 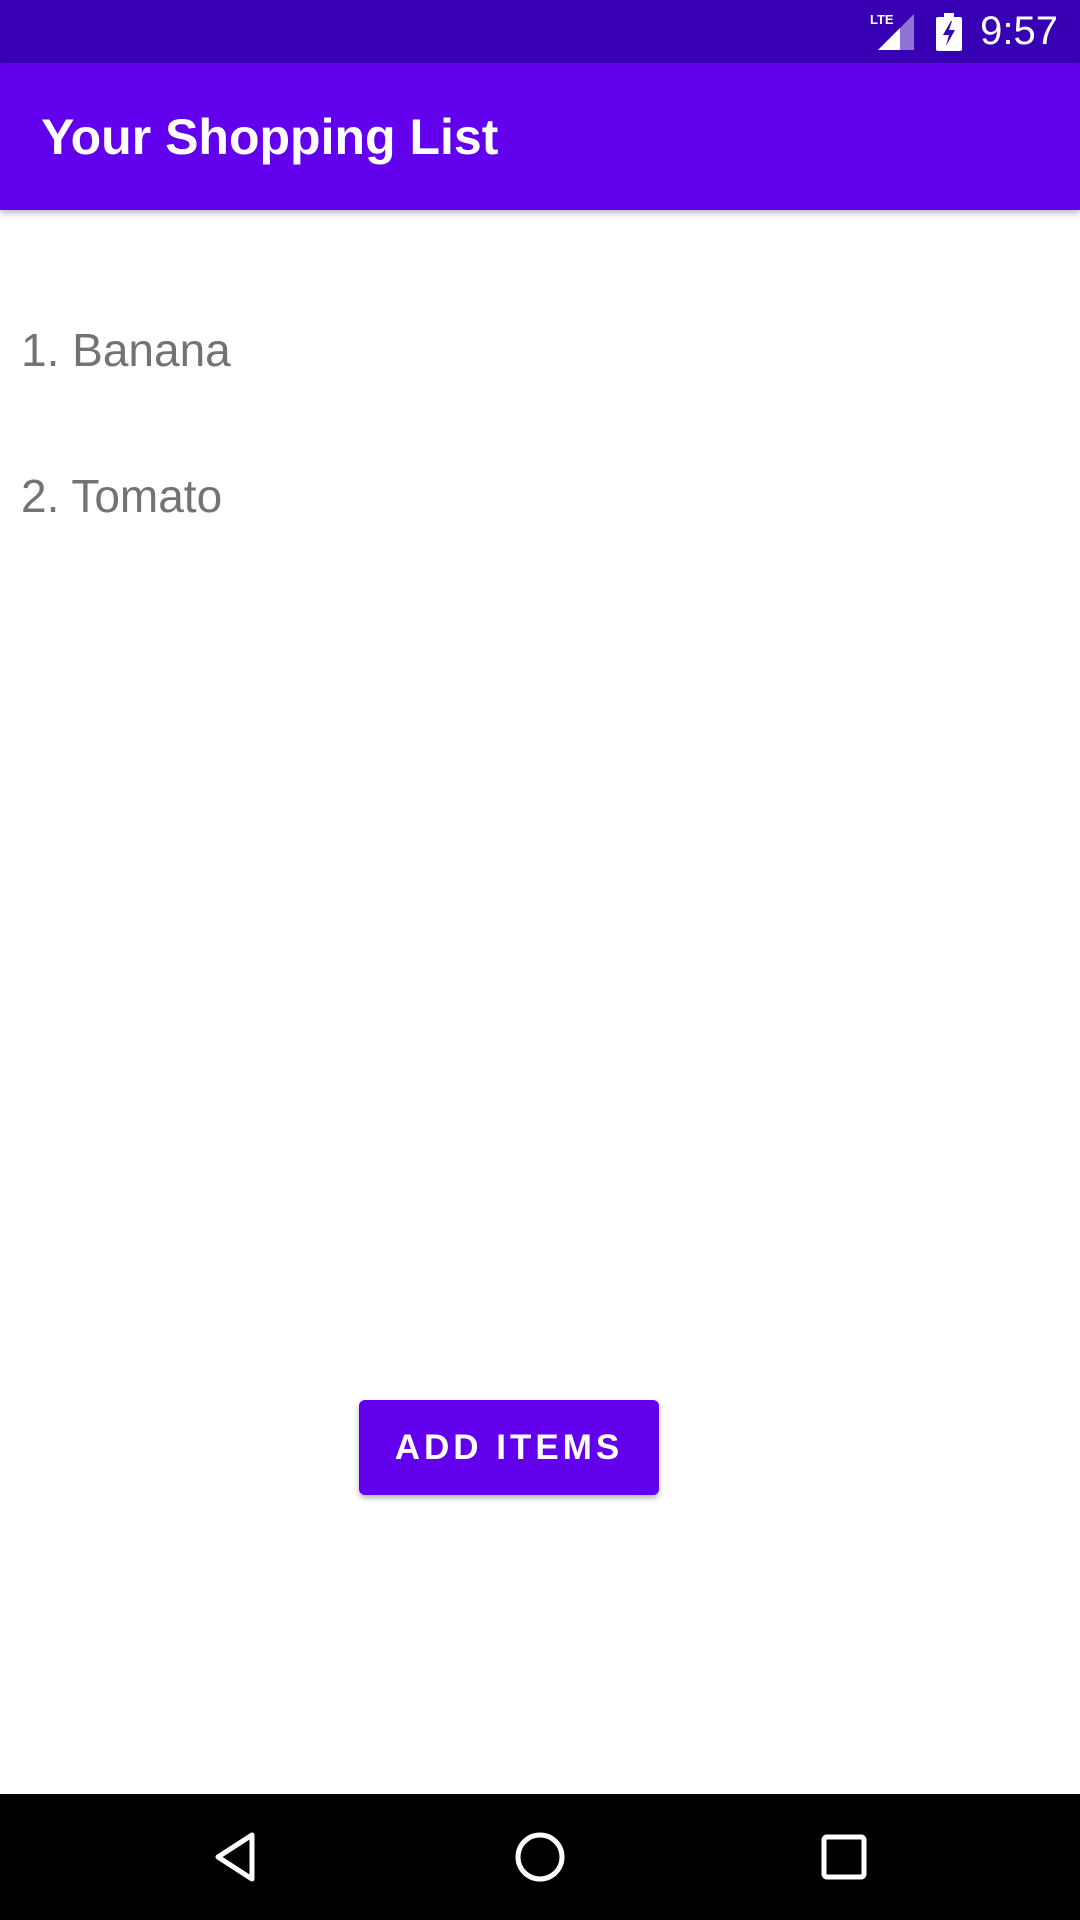 What do you see at coordinates (949, 31) in the screenshot?
I see `battery-charging-icon` at bounding box center [949, 31].